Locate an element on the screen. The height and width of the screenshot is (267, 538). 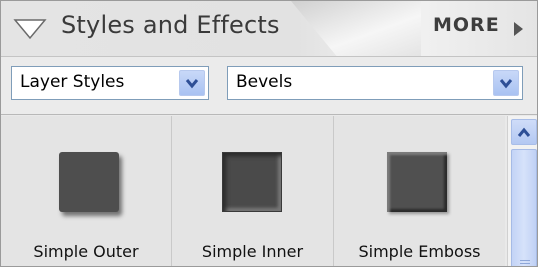
category-dropdown-button is located at coordinates (192, 83).